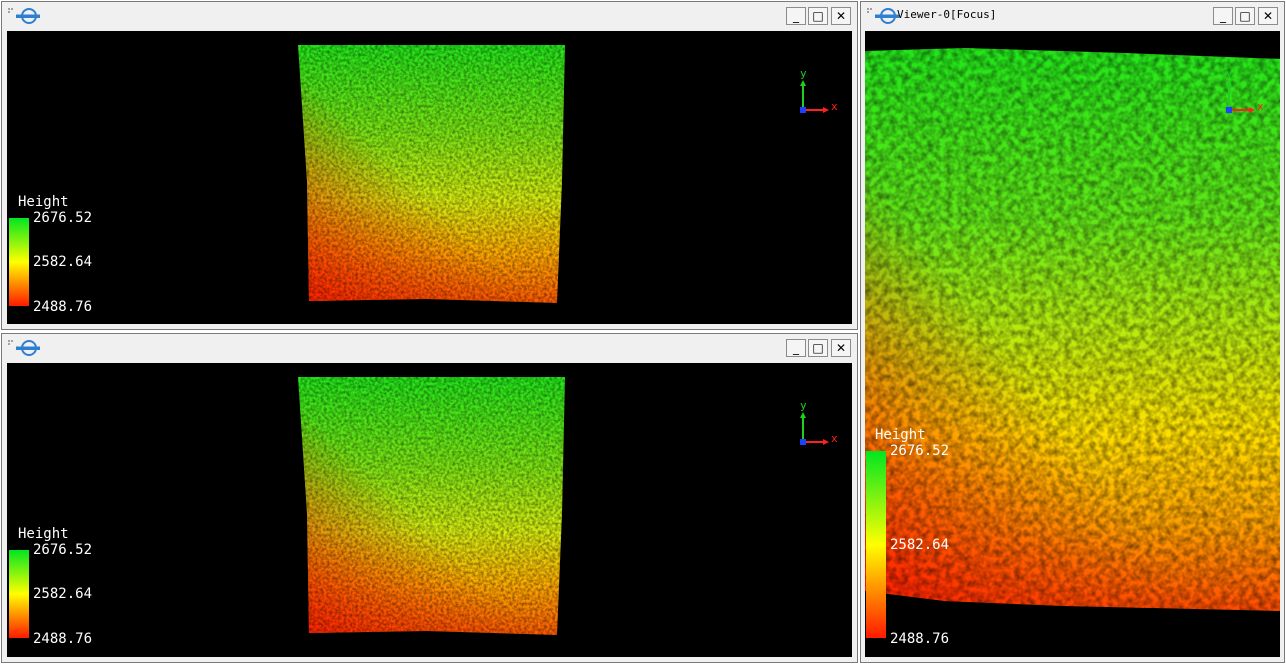 The width and height of the screenshot is (1286, 664). Describe the element at coordinates (429, 16) in the screenshot. I see `viewer-1-titlebar: _ □ ✕` at that location.